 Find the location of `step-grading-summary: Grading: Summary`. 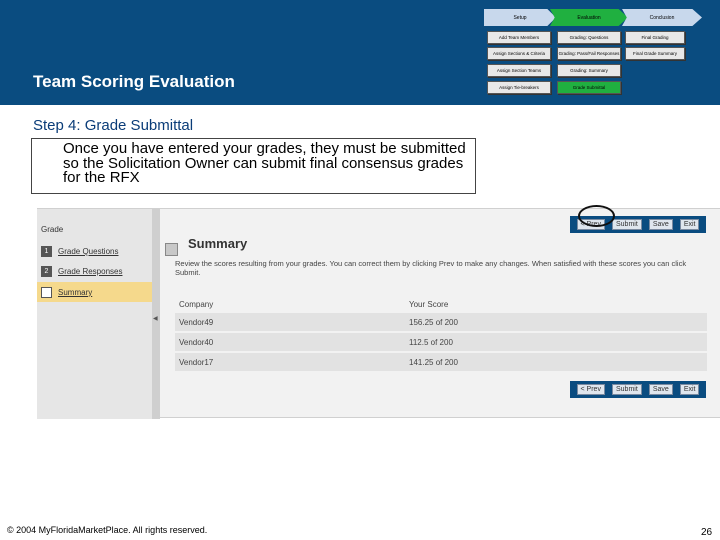

step-grading-summary: Grading: Summary is located at coordinates (589, 70).